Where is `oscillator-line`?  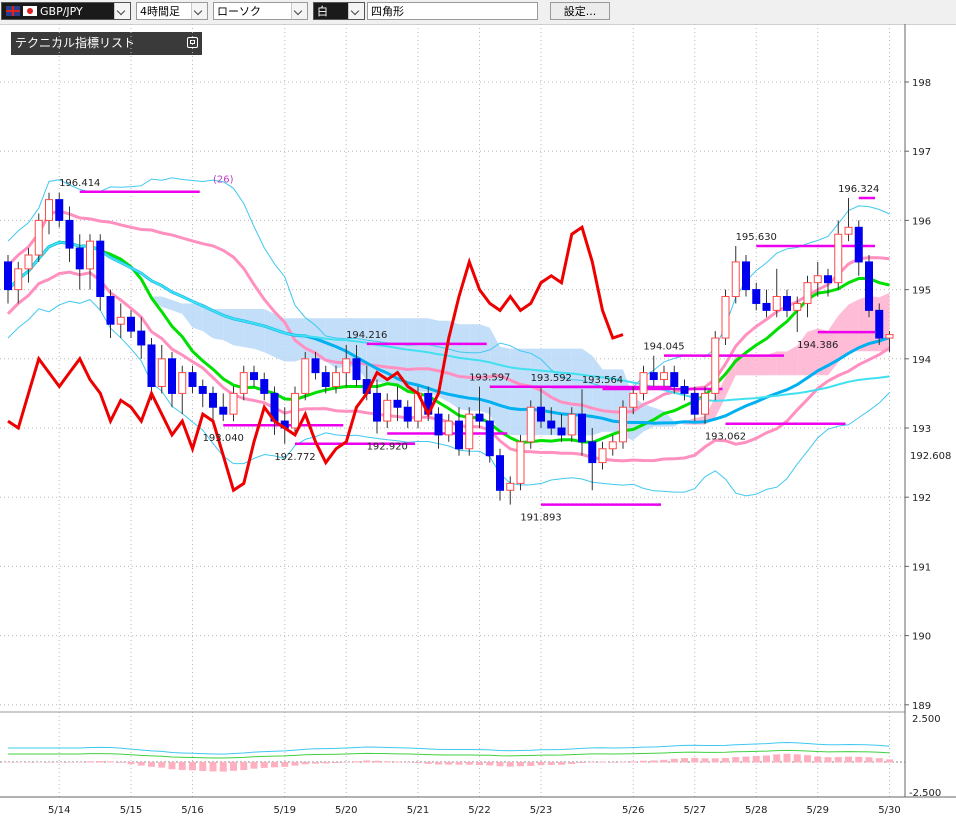 oscillator-line is located at coordinates (449, 748).